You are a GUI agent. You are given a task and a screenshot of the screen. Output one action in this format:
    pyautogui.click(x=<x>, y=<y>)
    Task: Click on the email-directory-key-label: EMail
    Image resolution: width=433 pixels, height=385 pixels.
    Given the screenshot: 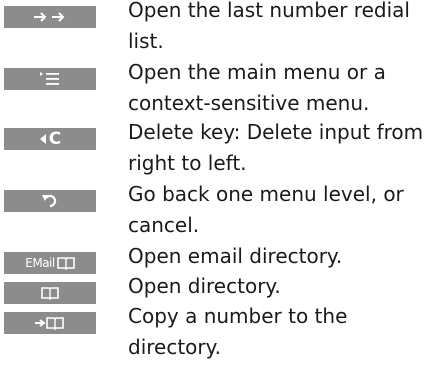 What is the action you would take?
    pyautogui.click(x=40, y=263)
    